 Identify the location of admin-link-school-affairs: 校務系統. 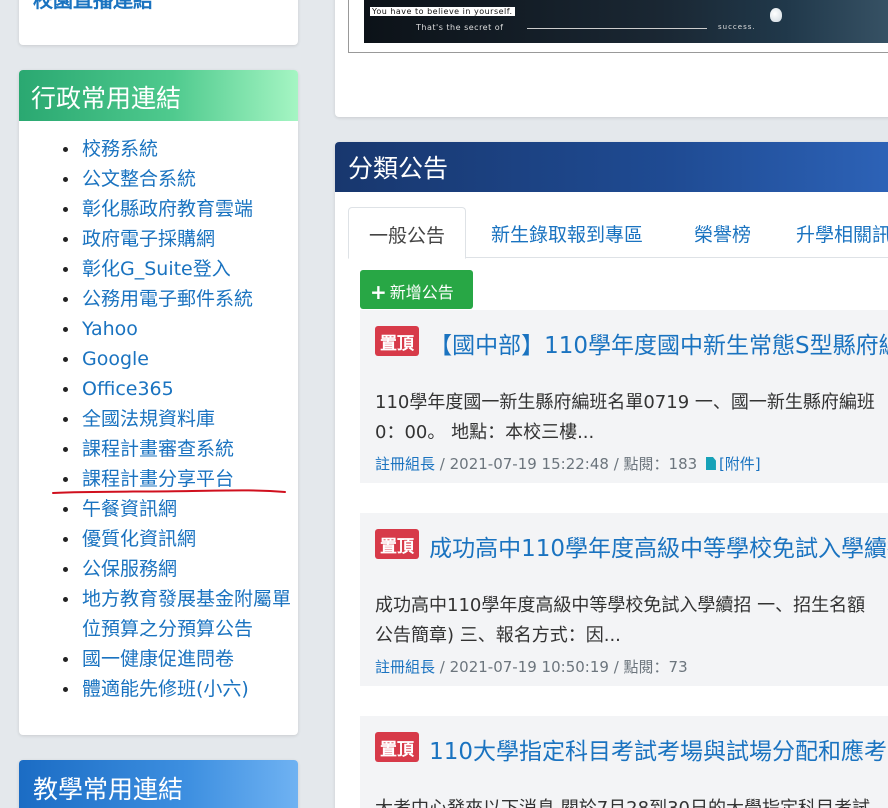
(120, 149).